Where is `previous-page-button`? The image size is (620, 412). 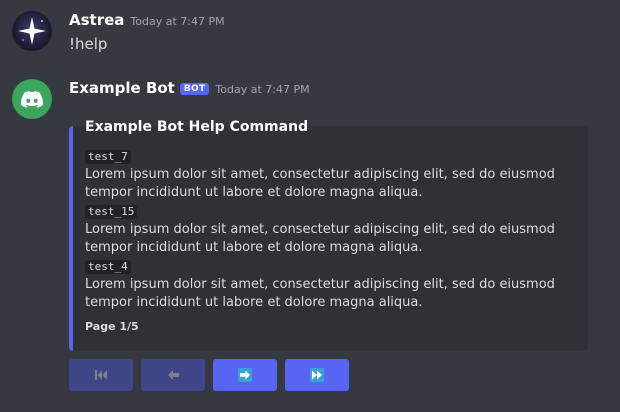
previous-page-button is located at coordinates (173, 375).